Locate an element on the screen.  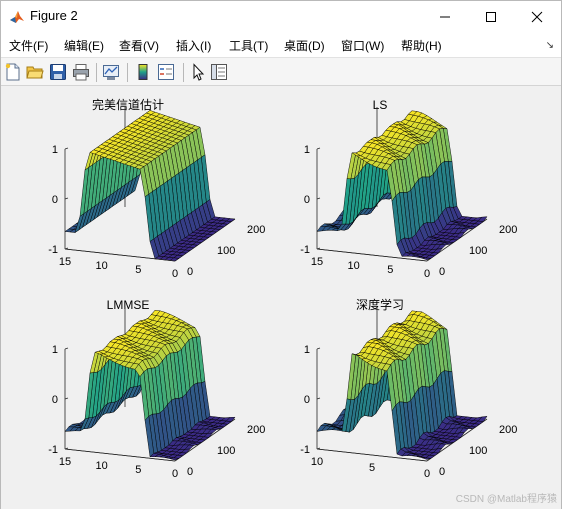
print-icon is located at coordinates (81, 72).